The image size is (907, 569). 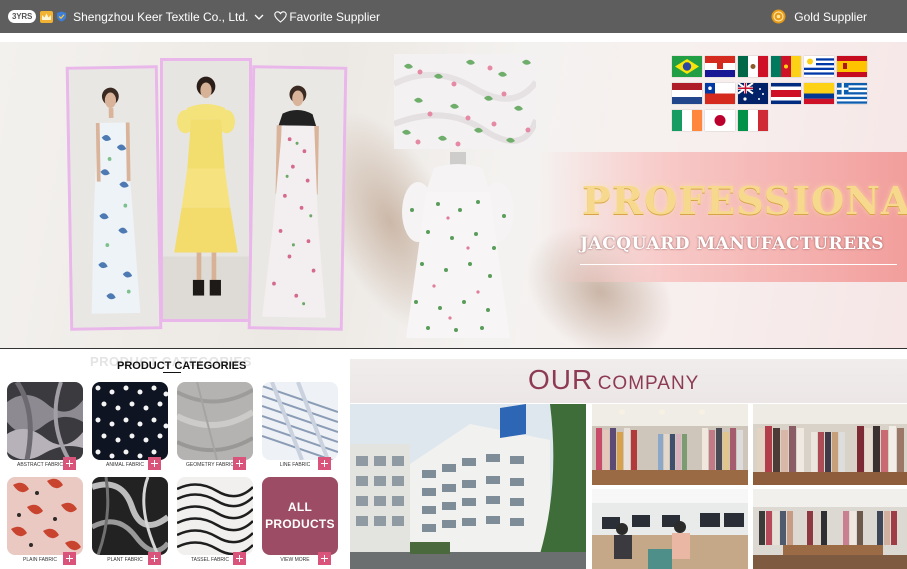 I want to click on all-products-button: ALL PRODUCTS, so click(x=300, y=516).